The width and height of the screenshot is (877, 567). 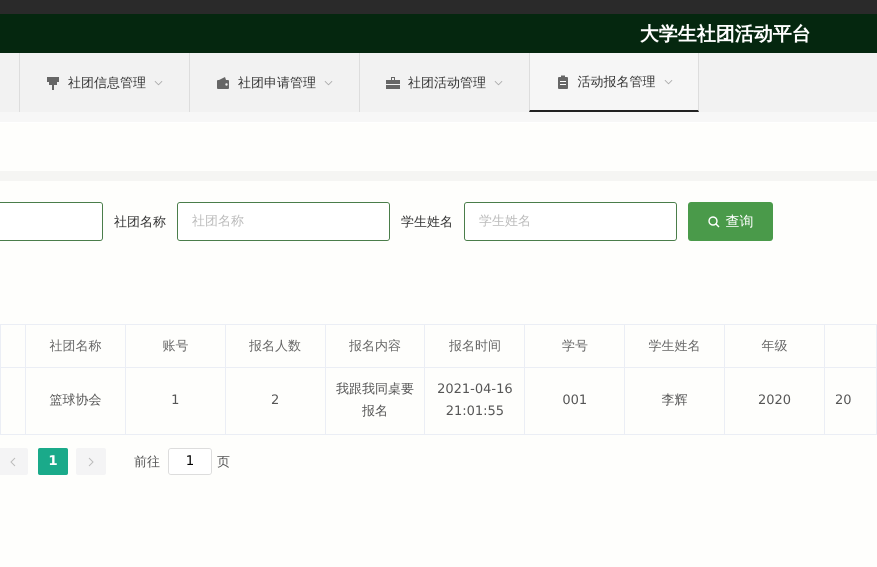 What do you see at coordinates (190, 461) in the screenshot?
I see `page-input: 1` at bounding box center [190, 461].